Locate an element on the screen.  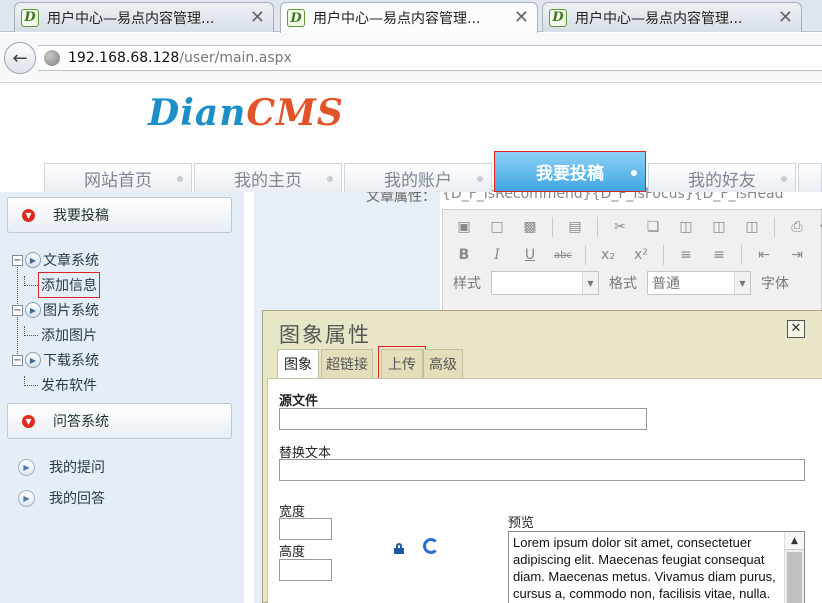
format-combo: 普通 ▼ is located at coordinates (699, 283).